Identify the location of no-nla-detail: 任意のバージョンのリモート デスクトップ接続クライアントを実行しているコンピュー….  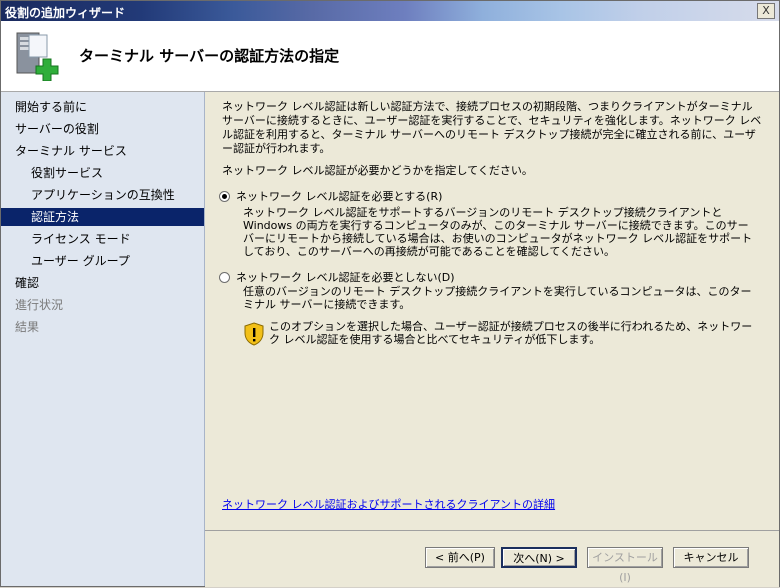
(497, 298).